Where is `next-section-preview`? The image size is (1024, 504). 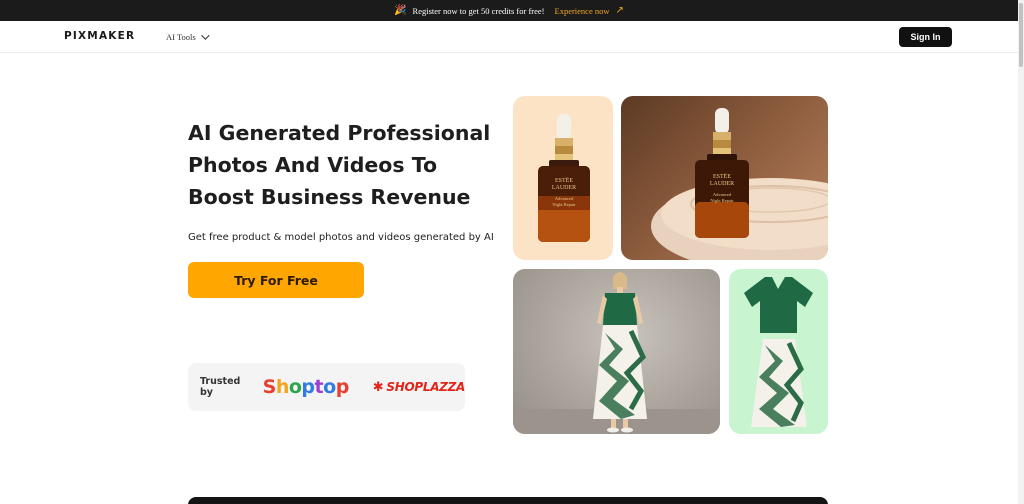 next-section-preview is located at coordinates (508, 500).